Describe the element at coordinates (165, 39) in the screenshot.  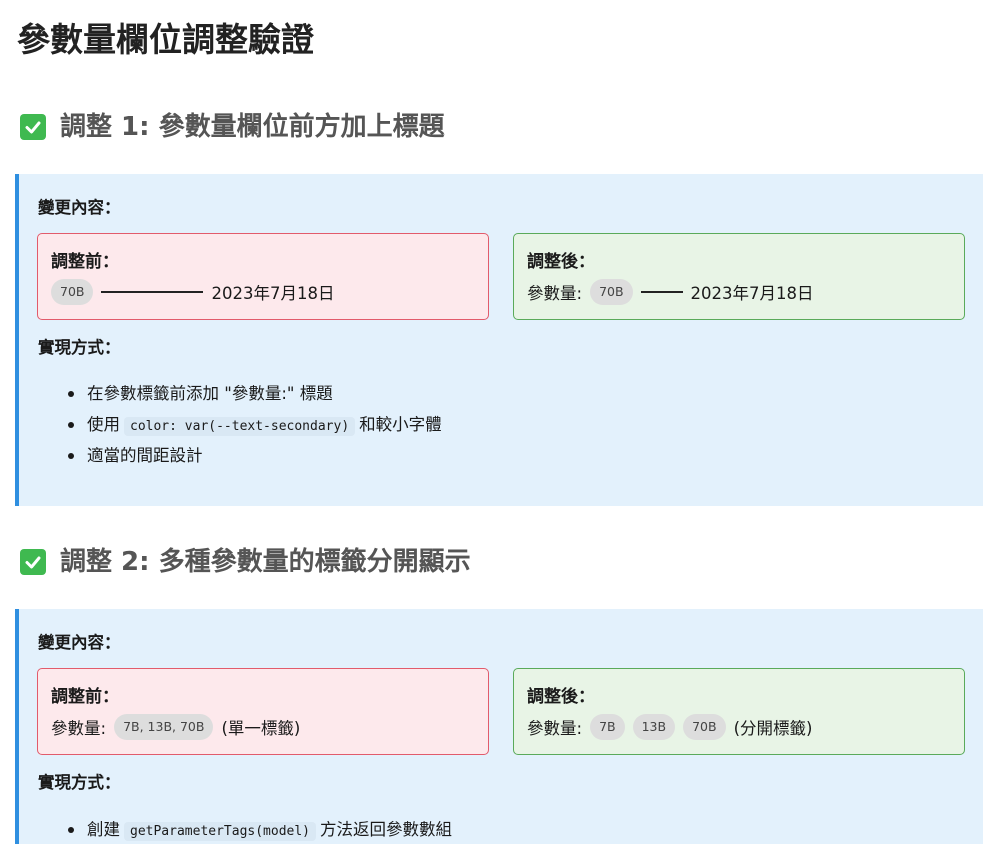
I see `page-title: 參數量欄位調整驗證` at that location.